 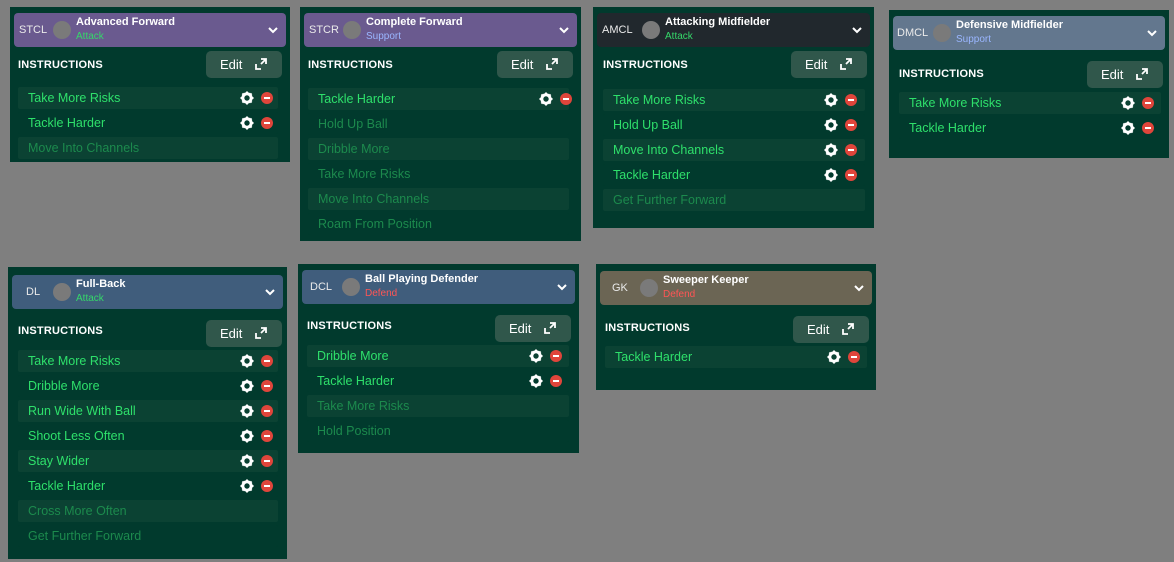 I want to click on role-name: Sweeper Keeper, so click(x=706, y=280).